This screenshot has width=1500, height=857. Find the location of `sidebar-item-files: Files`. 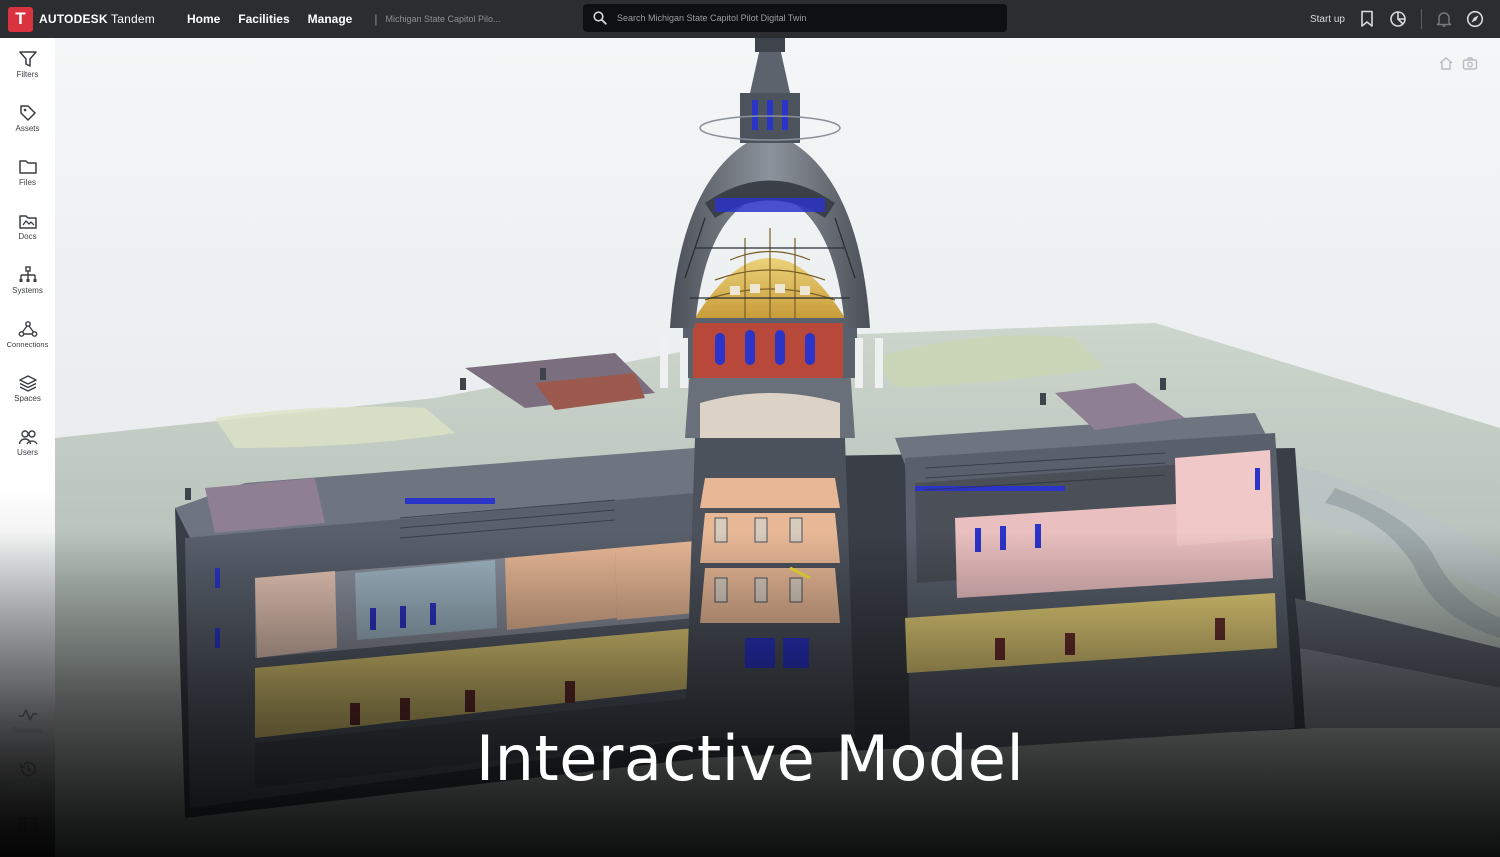

sidebar-item-files: Files is located at coordinates (27, 172).